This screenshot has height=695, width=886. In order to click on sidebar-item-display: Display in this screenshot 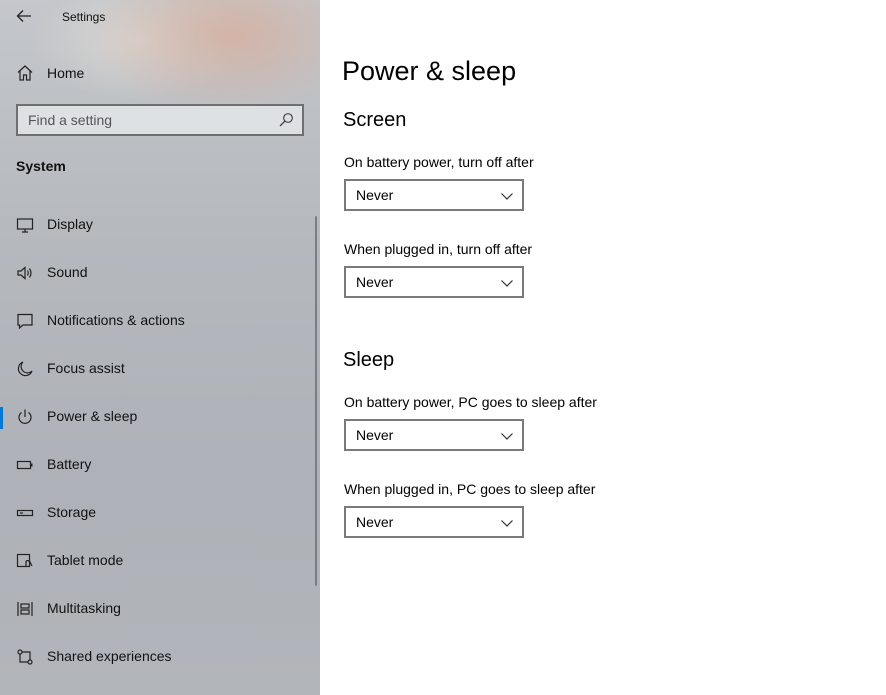, I will do `click(158, 225)`.